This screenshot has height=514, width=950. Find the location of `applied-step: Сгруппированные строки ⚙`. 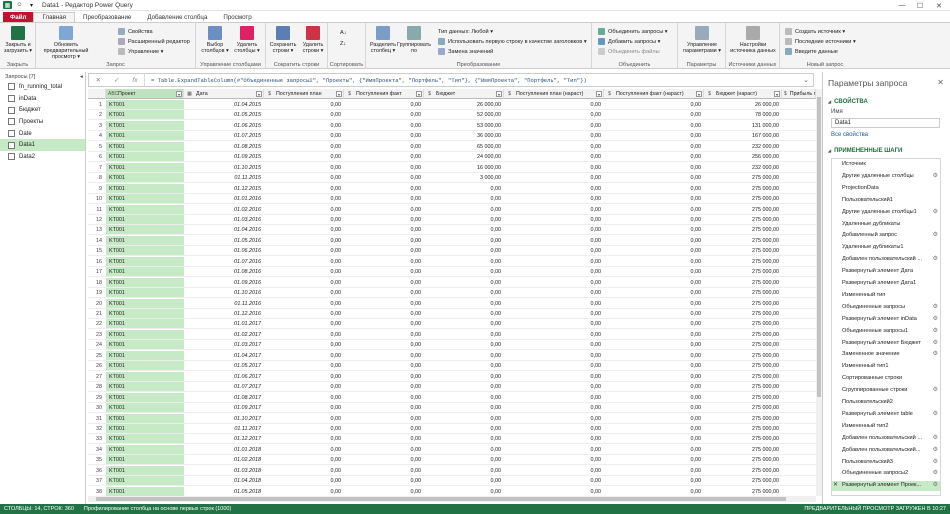

applied-step: Сгруппированные строки ⚙ is located at coordinates (886, 391).